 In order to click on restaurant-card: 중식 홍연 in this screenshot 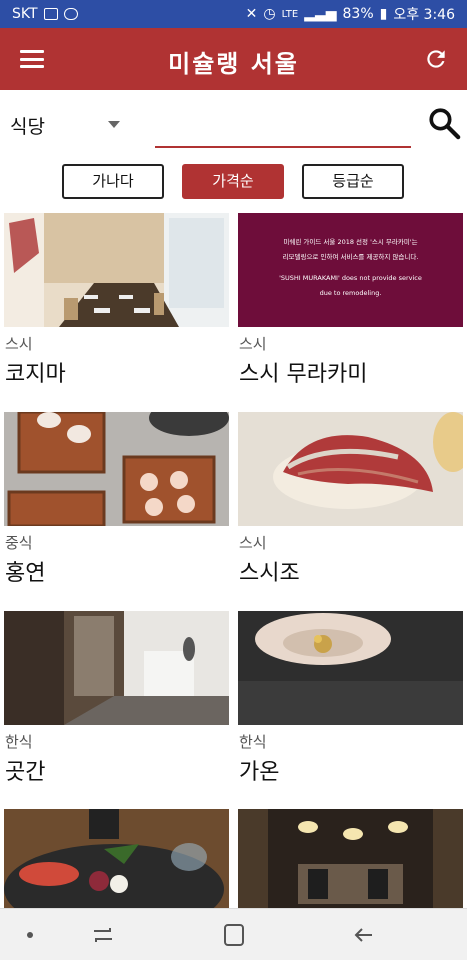, I will do `click(116, 499)`.